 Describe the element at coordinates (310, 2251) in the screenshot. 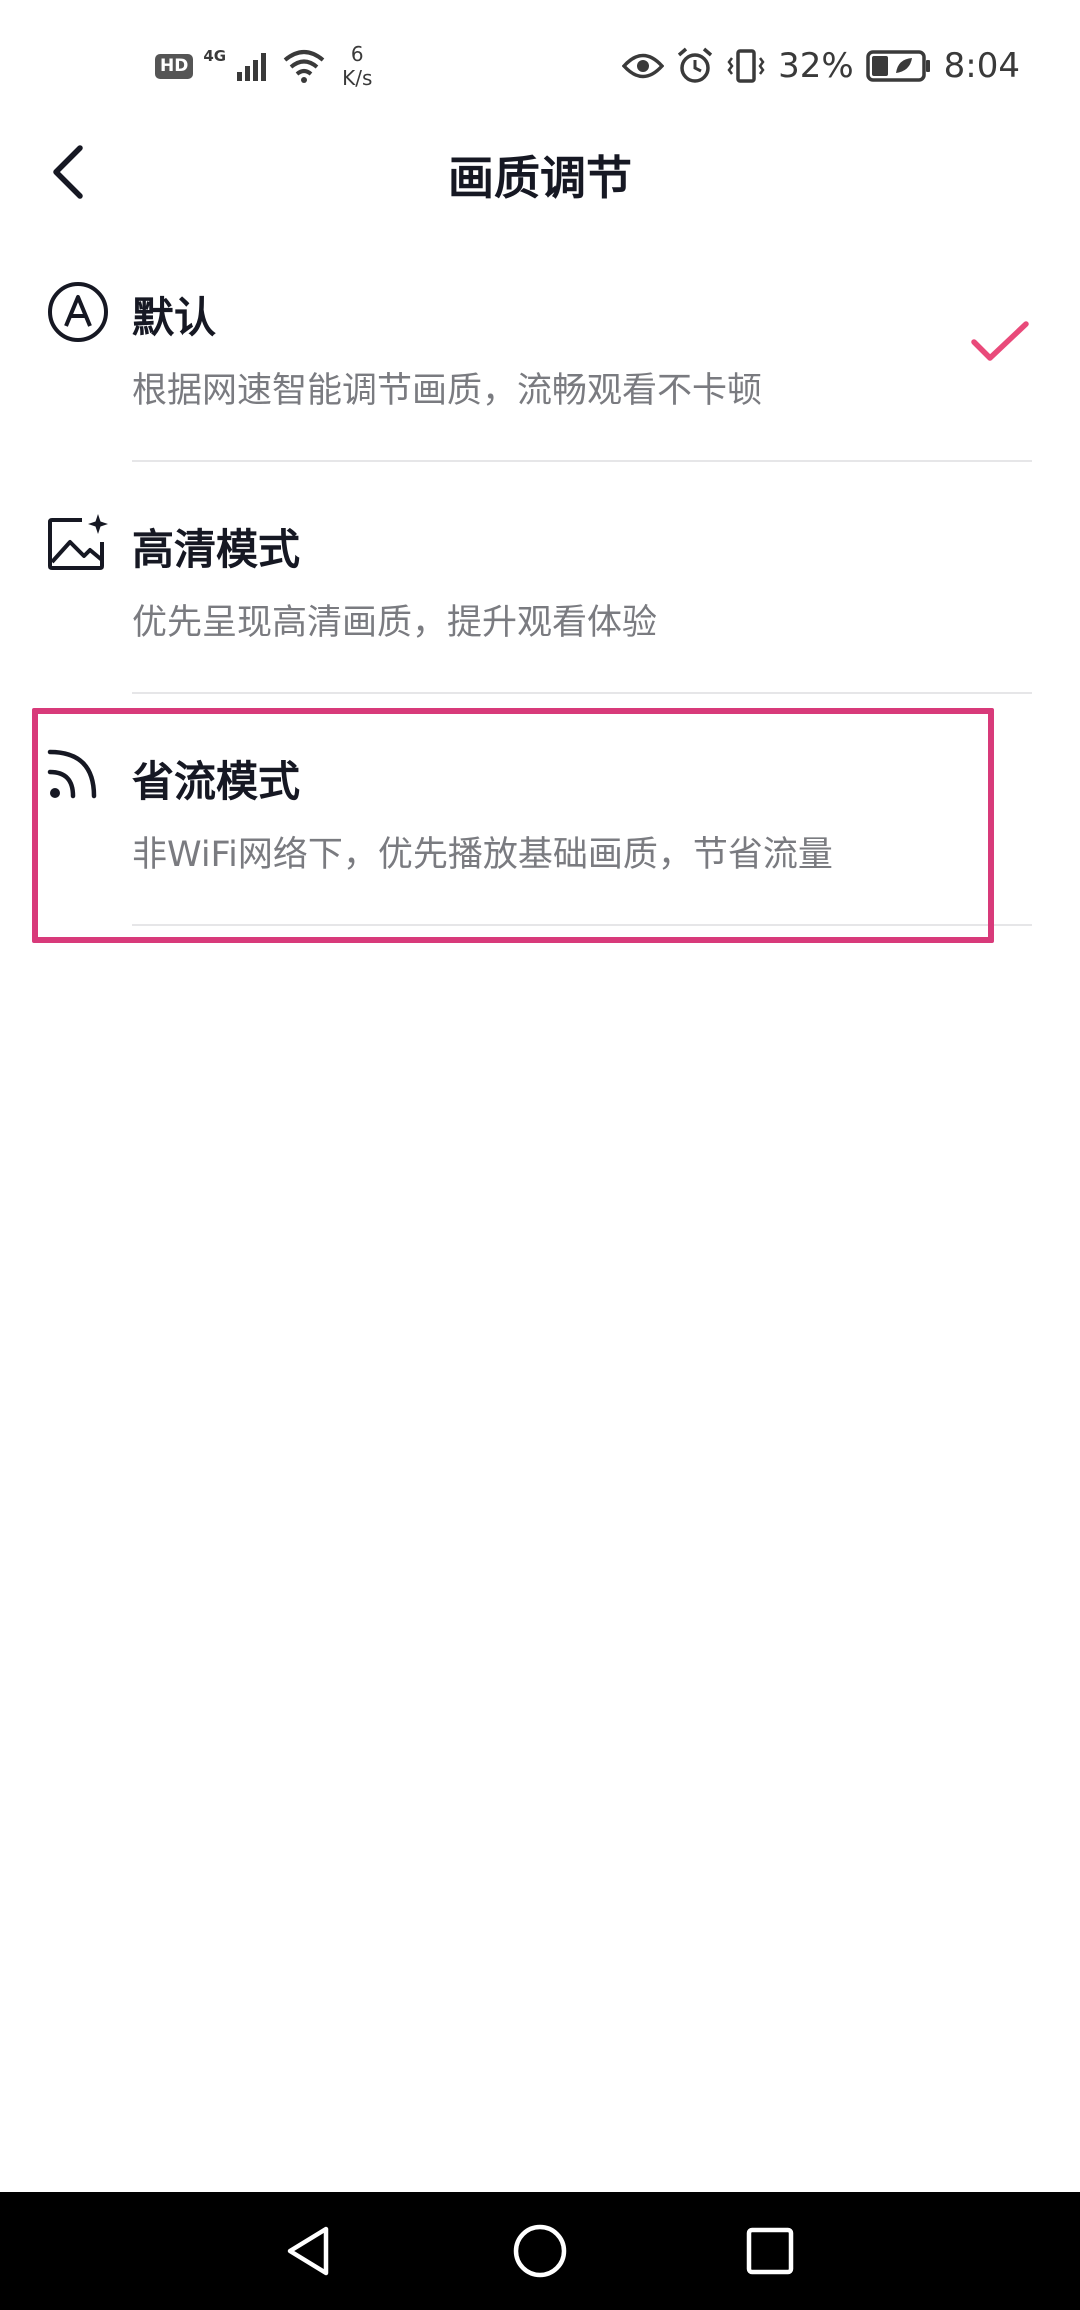

I see `back-triangle-icon` at that location.